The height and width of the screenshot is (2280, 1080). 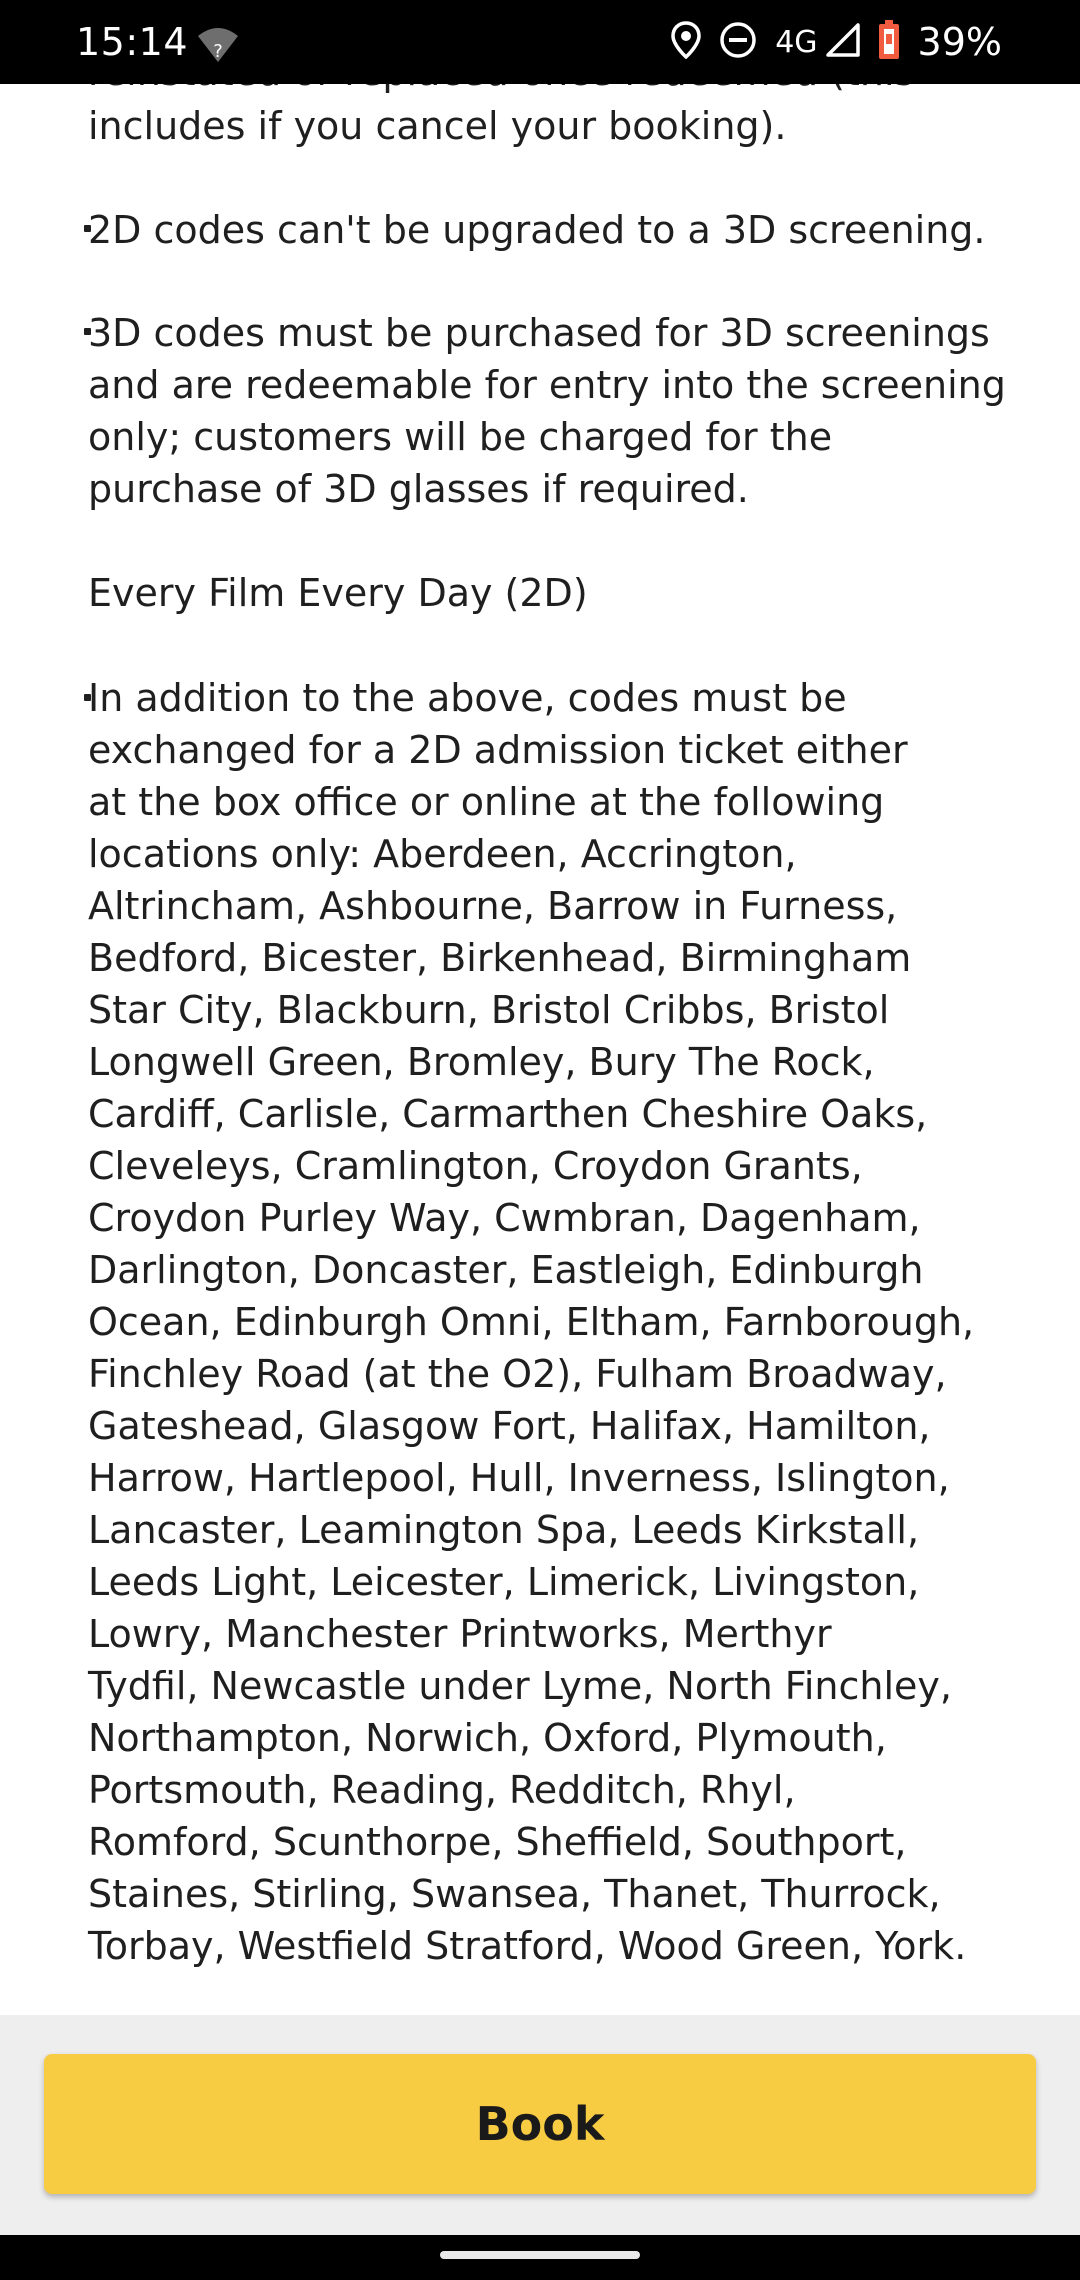 I want to click on home-gesture-handle, so click(x=540, y=2255).